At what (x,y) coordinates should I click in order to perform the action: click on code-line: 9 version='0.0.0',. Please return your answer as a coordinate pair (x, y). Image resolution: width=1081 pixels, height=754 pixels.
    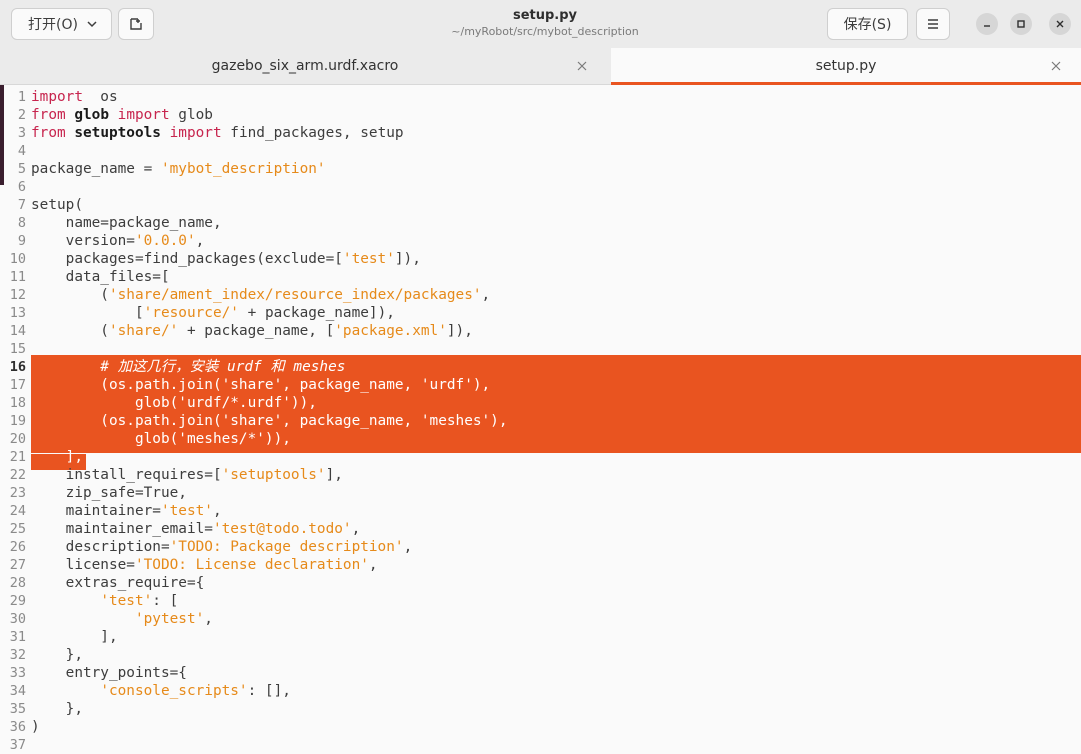
    Looking at the image, I should click on (540, 241).